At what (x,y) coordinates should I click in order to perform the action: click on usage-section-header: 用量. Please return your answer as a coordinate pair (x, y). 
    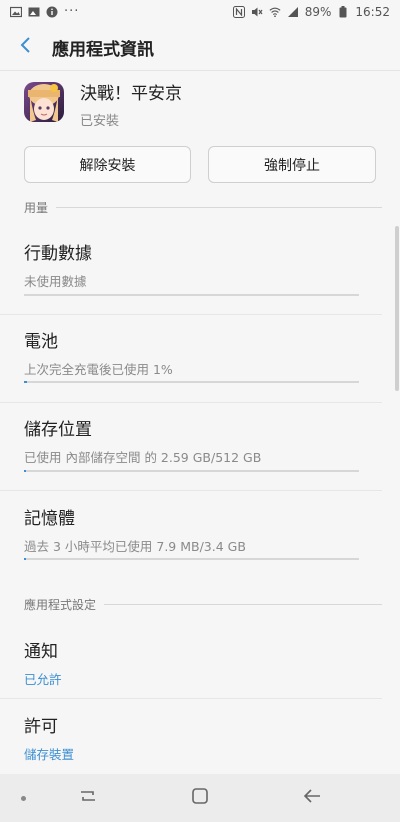
    Looking at the image, I should click on (203, 207).